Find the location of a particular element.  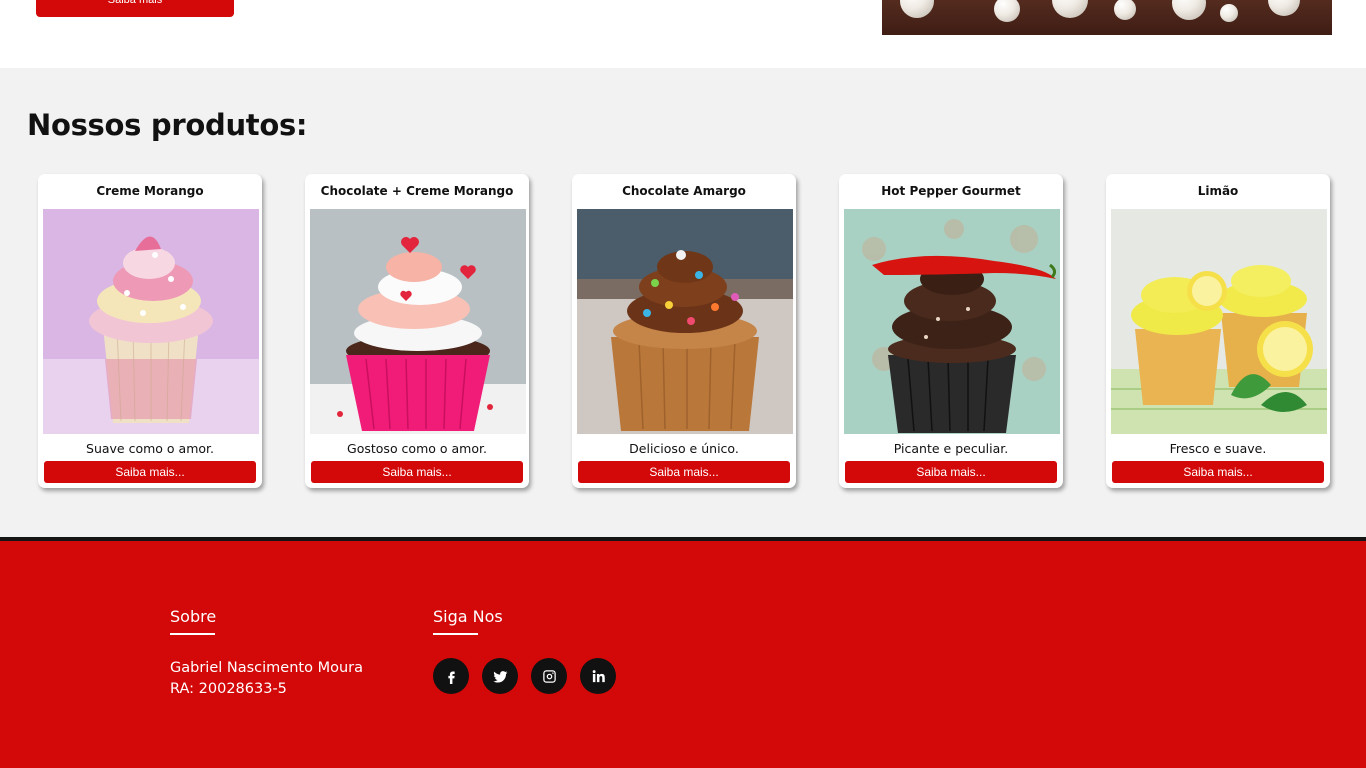

product-description: Gostoso como o amor. is located at coordinates (417, 448).